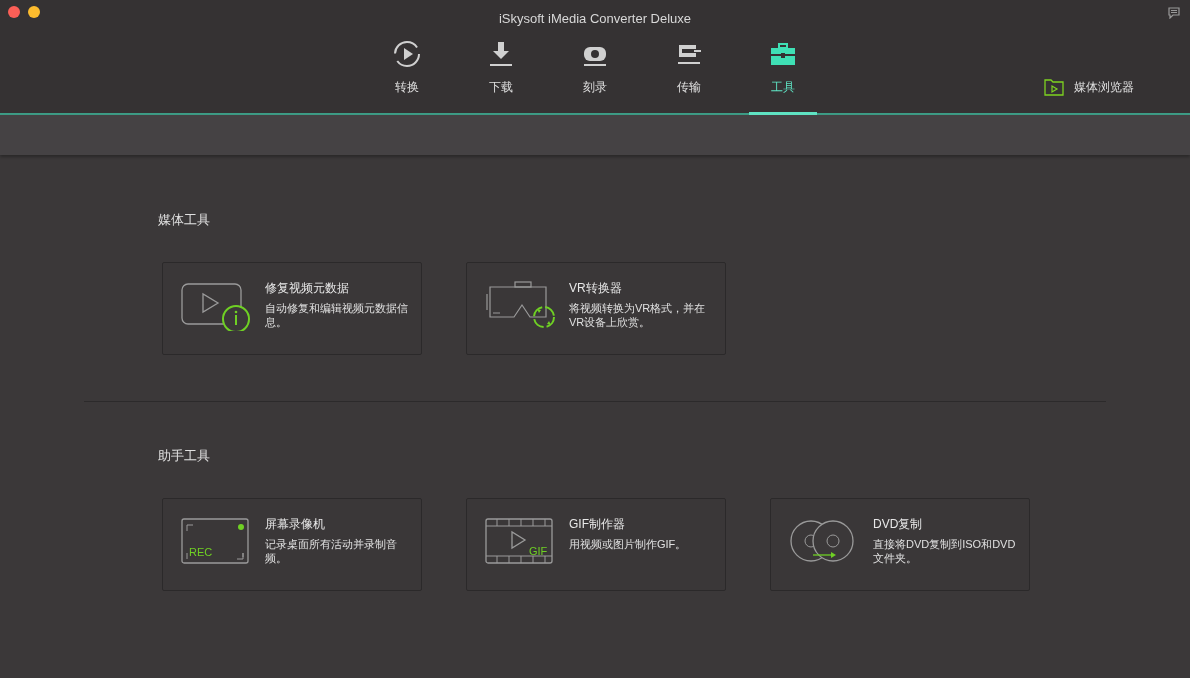 The image size is (1190, 678). What do you see at coordinates (184, 455) in the screenshot?
I see `section-title: 助手工具` at bounding box center [184, 455].